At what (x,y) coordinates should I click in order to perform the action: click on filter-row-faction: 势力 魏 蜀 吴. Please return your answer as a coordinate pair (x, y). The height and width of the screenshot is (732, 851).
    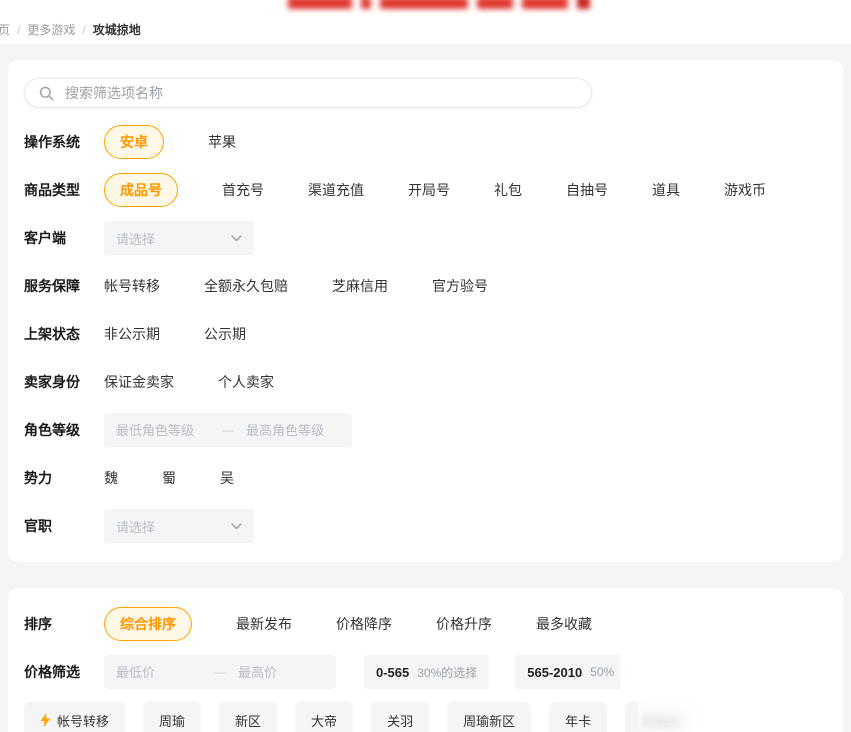
    Looking at the image, I should click on (425, 478).